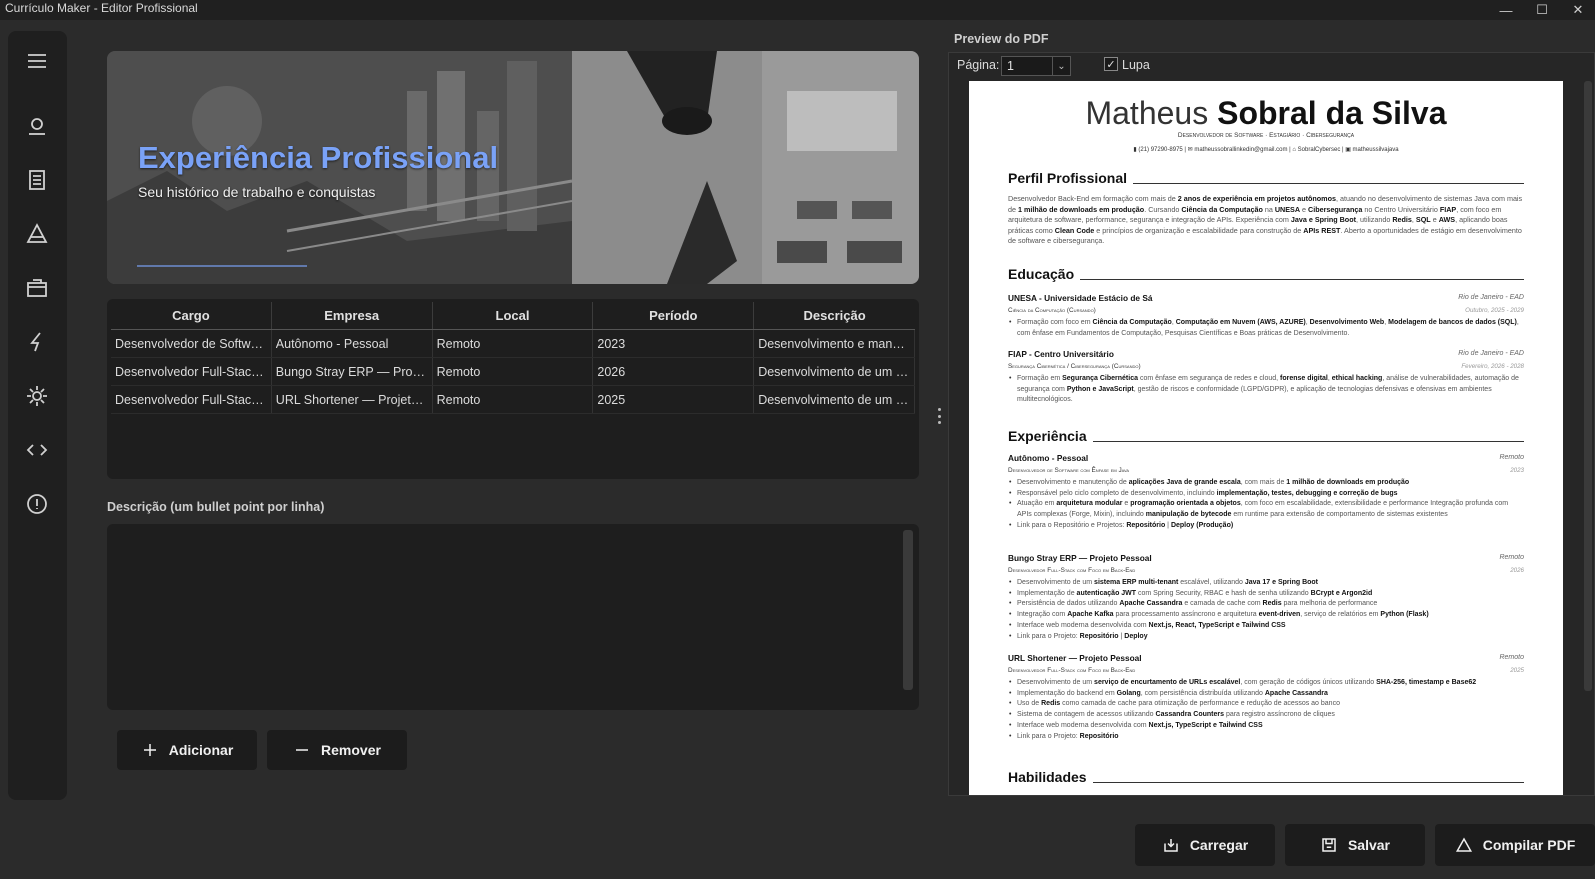 Image resolution: width=1595 pixels, height=879 pixels. What do you see at coordinates (101, 8) in the screenshot?
I see `window-title: Currículo Maker - Editor Profissional` at bounding box center [101, 8].